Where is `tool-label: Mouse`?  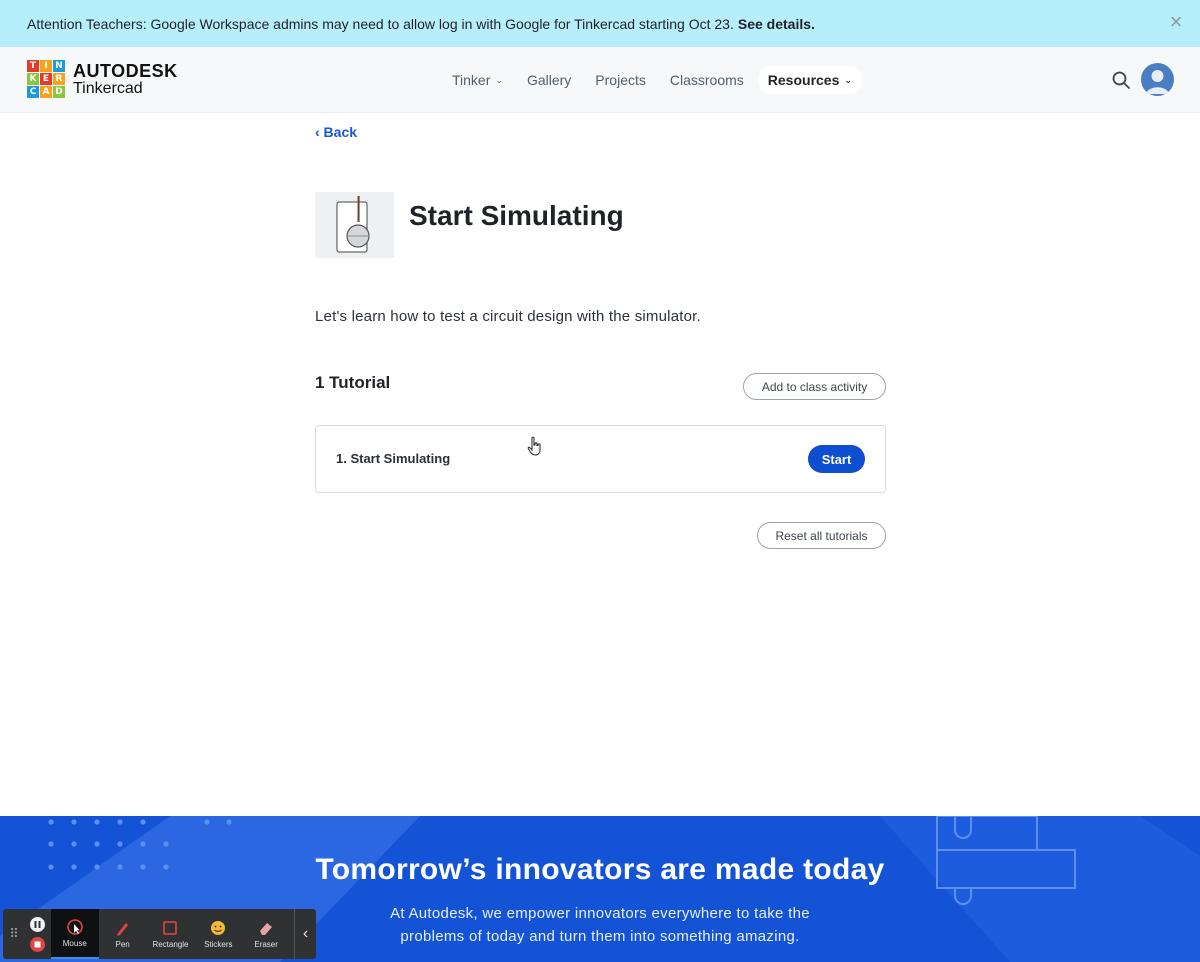 tool-label: Mouse is located at coordinates (74, 943).